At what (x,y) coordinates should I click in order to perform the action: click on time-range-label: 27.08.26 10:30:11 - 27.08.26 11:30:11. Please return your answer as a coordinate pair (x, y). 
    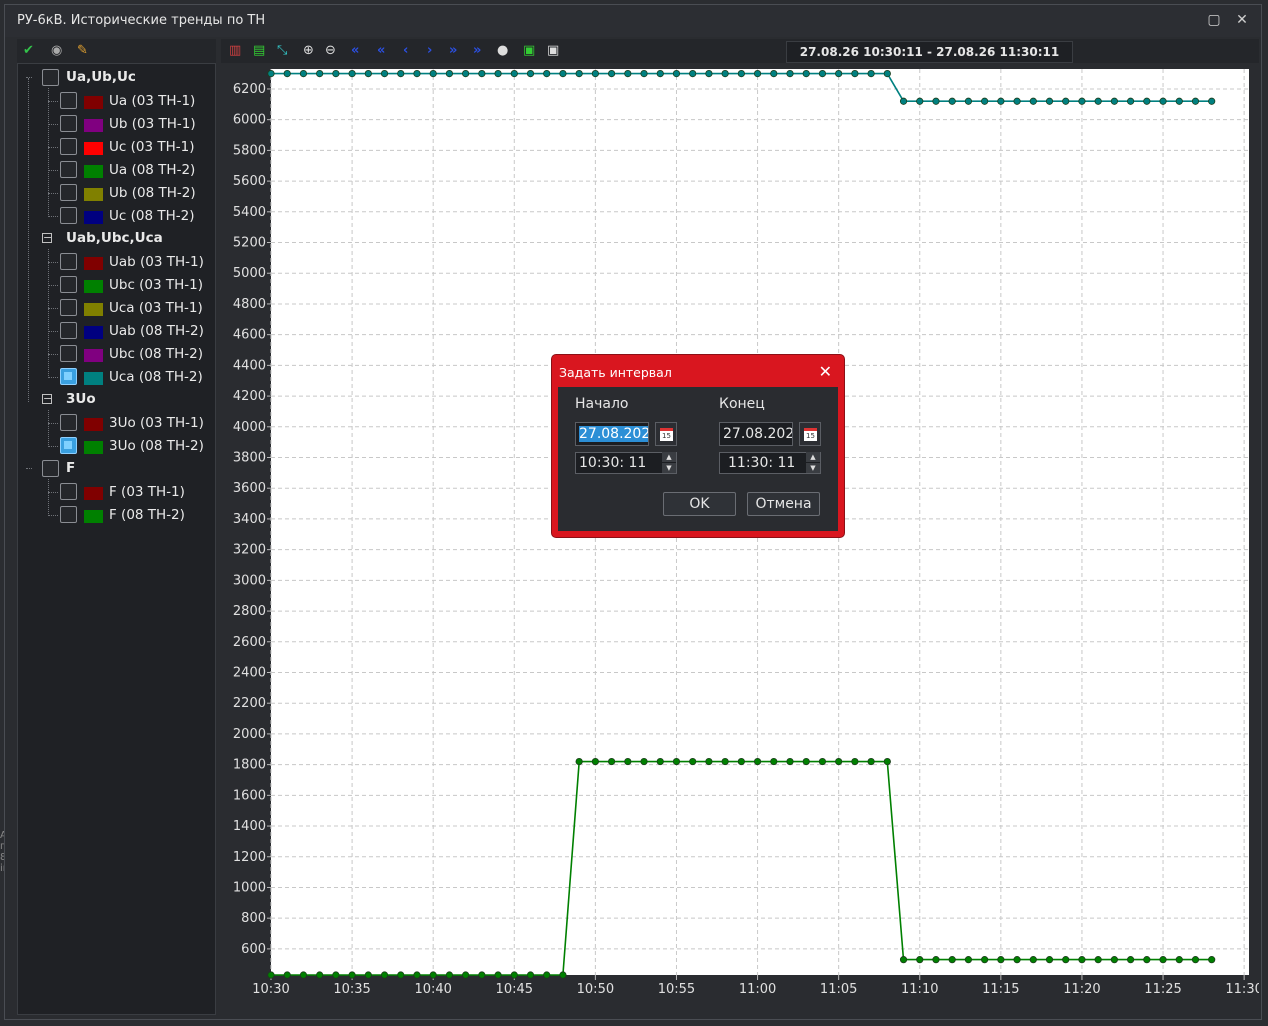
    Looking at the image, I should click on (929, 52).